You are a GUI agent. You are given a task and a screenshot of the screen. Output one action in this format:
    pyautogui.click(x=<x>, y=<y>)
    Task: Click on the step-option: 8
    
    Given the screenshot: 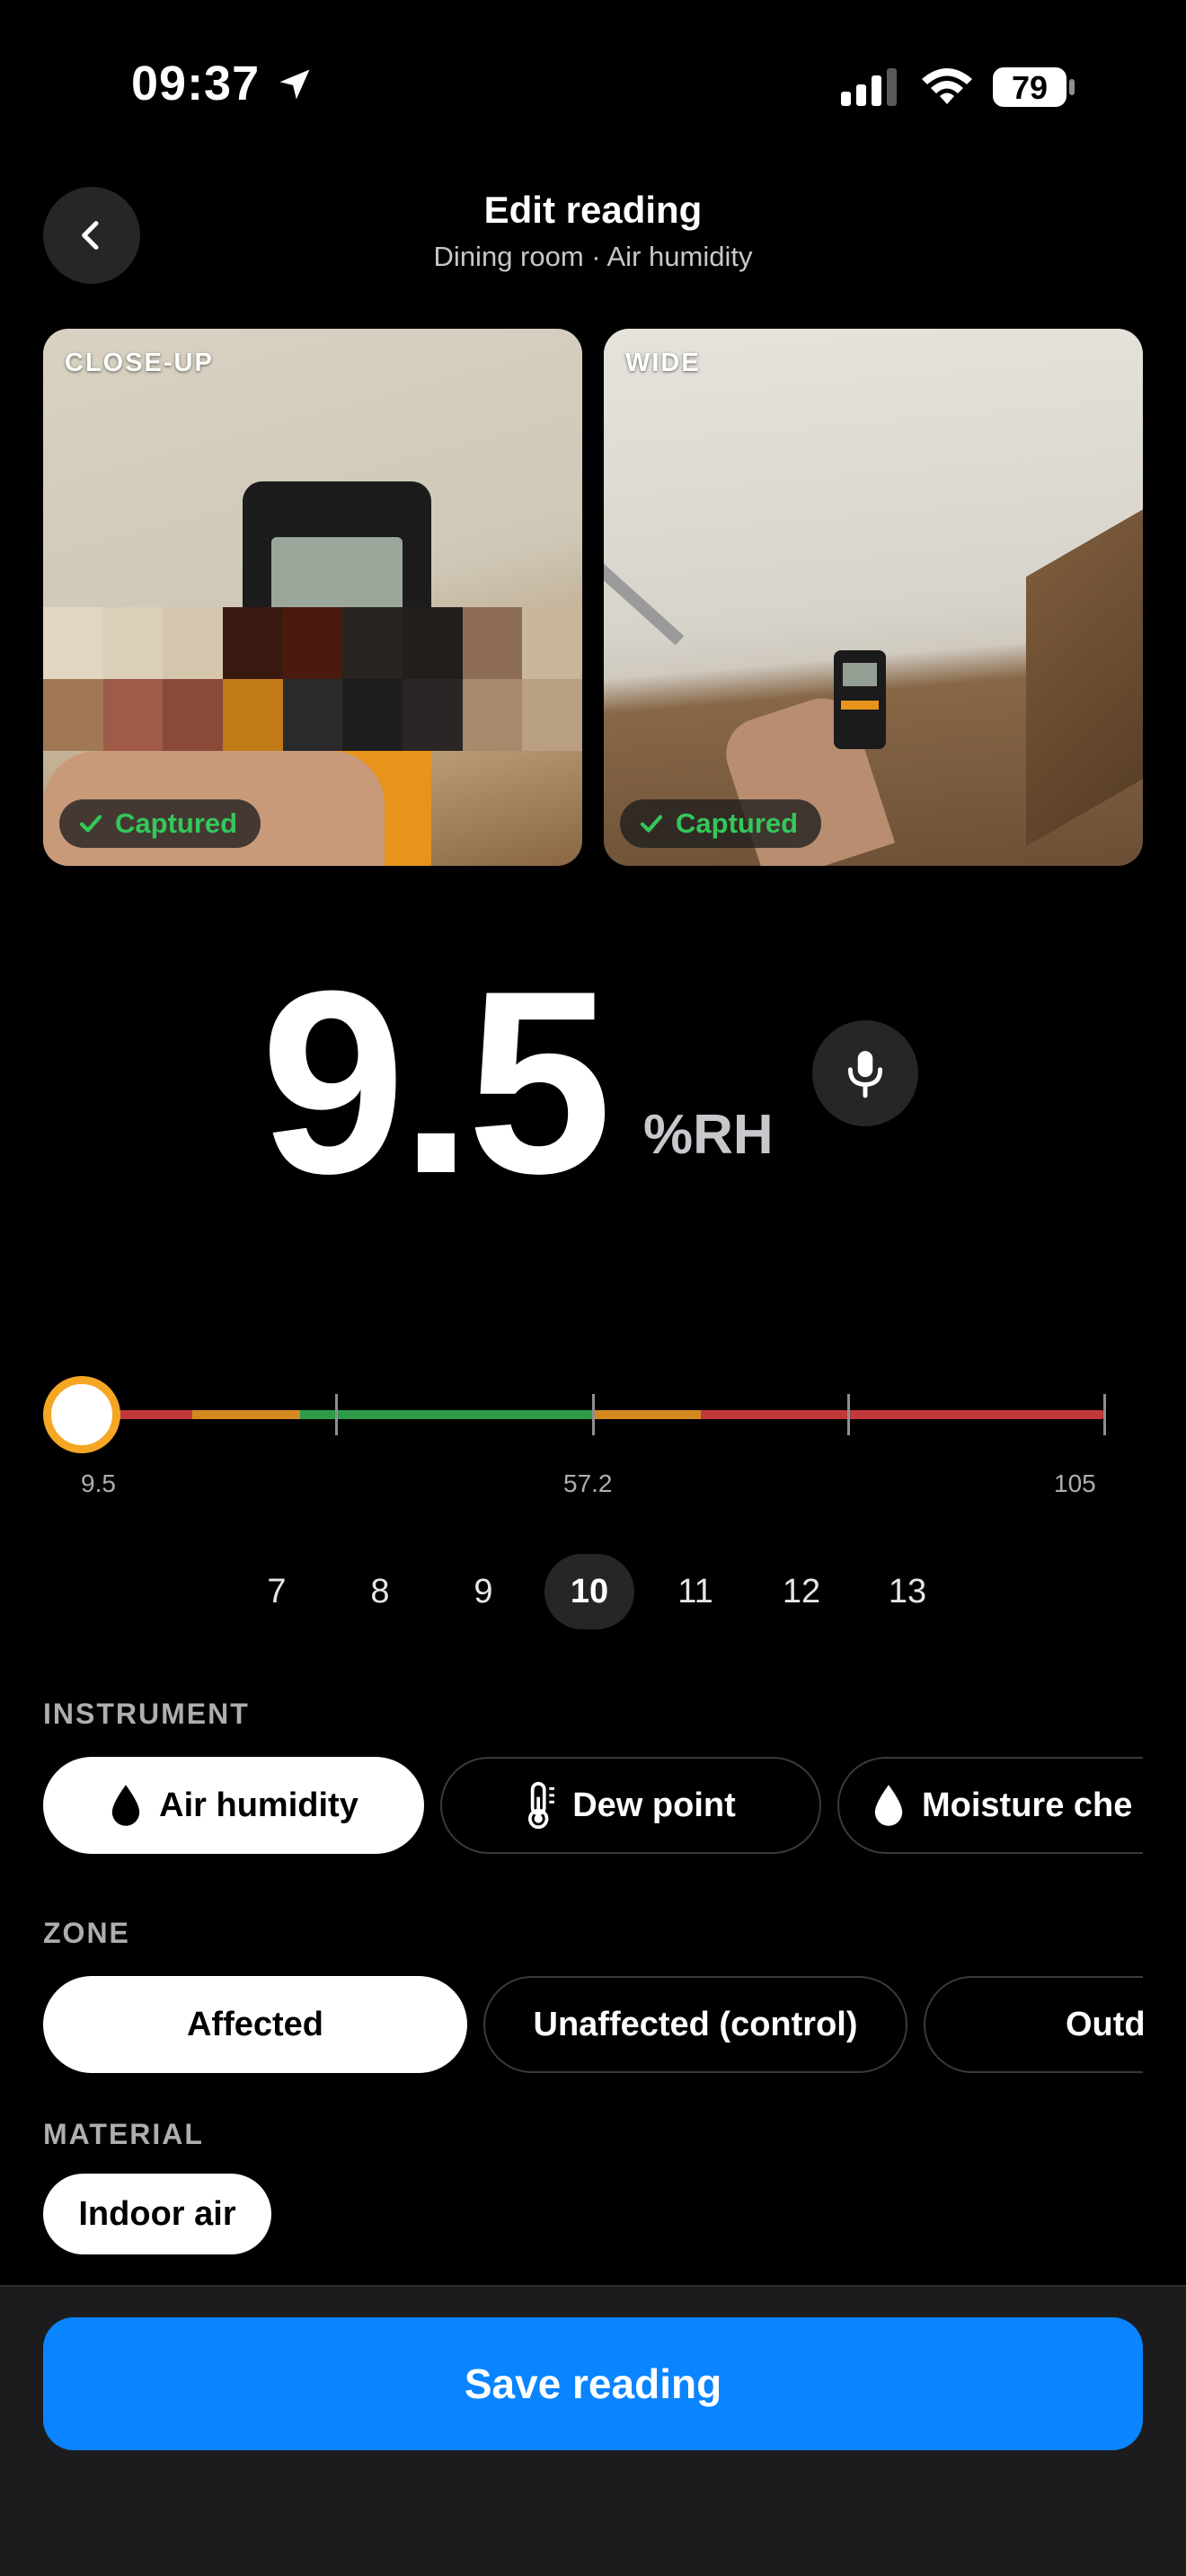 What is the action you would take?
    pyautogui.click(x=380, y=1591)
    